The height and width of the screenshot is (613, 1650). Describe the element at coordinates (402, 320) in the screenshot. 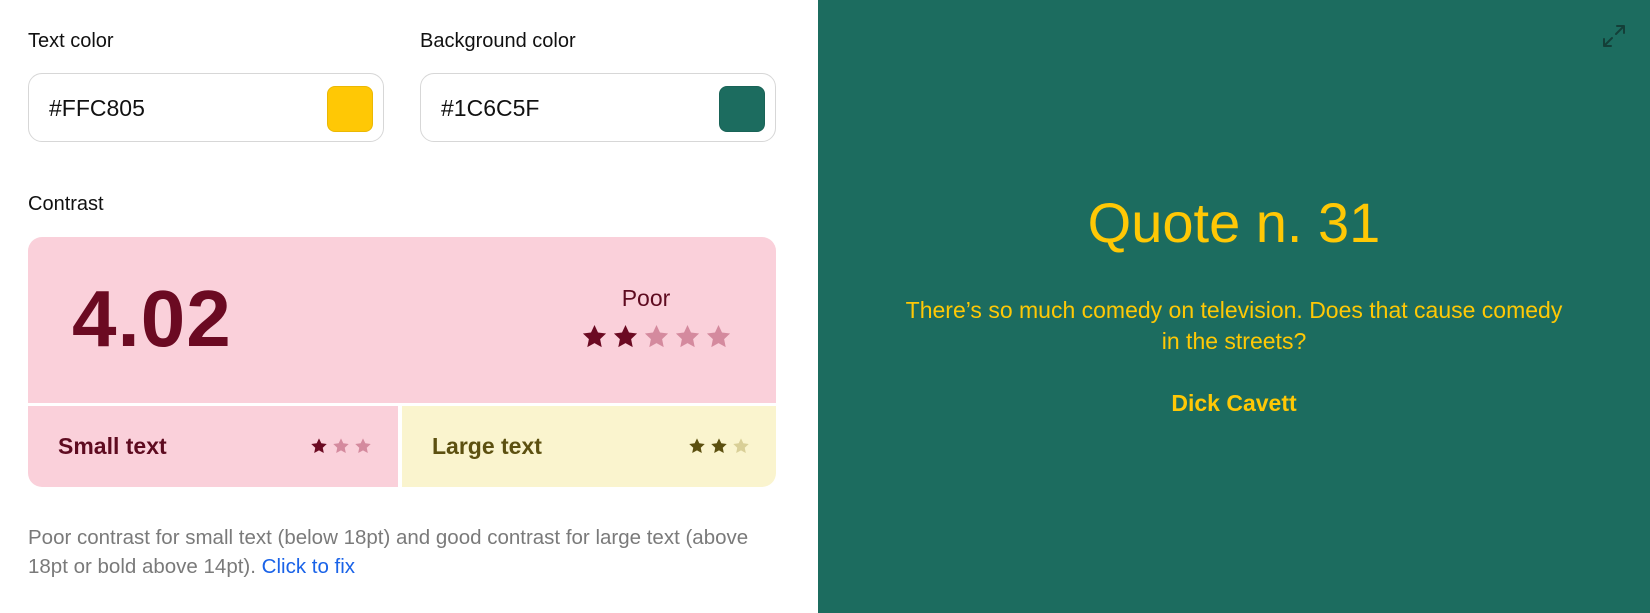

I see `contrast-result-card: 4.02 Poor` at that location.